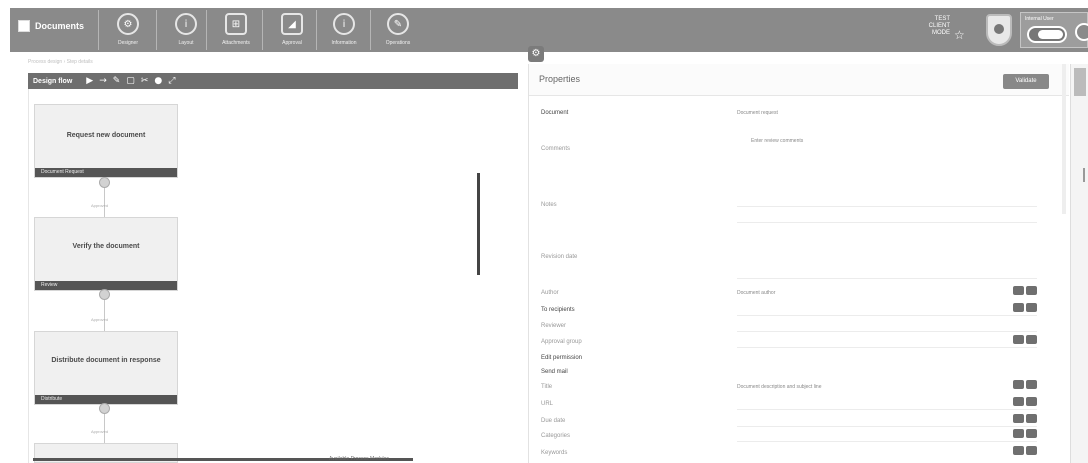 The width and height of the screenshot is (1088, 463). I want to click on flow-step-title: Request new document, so click(106, 135).